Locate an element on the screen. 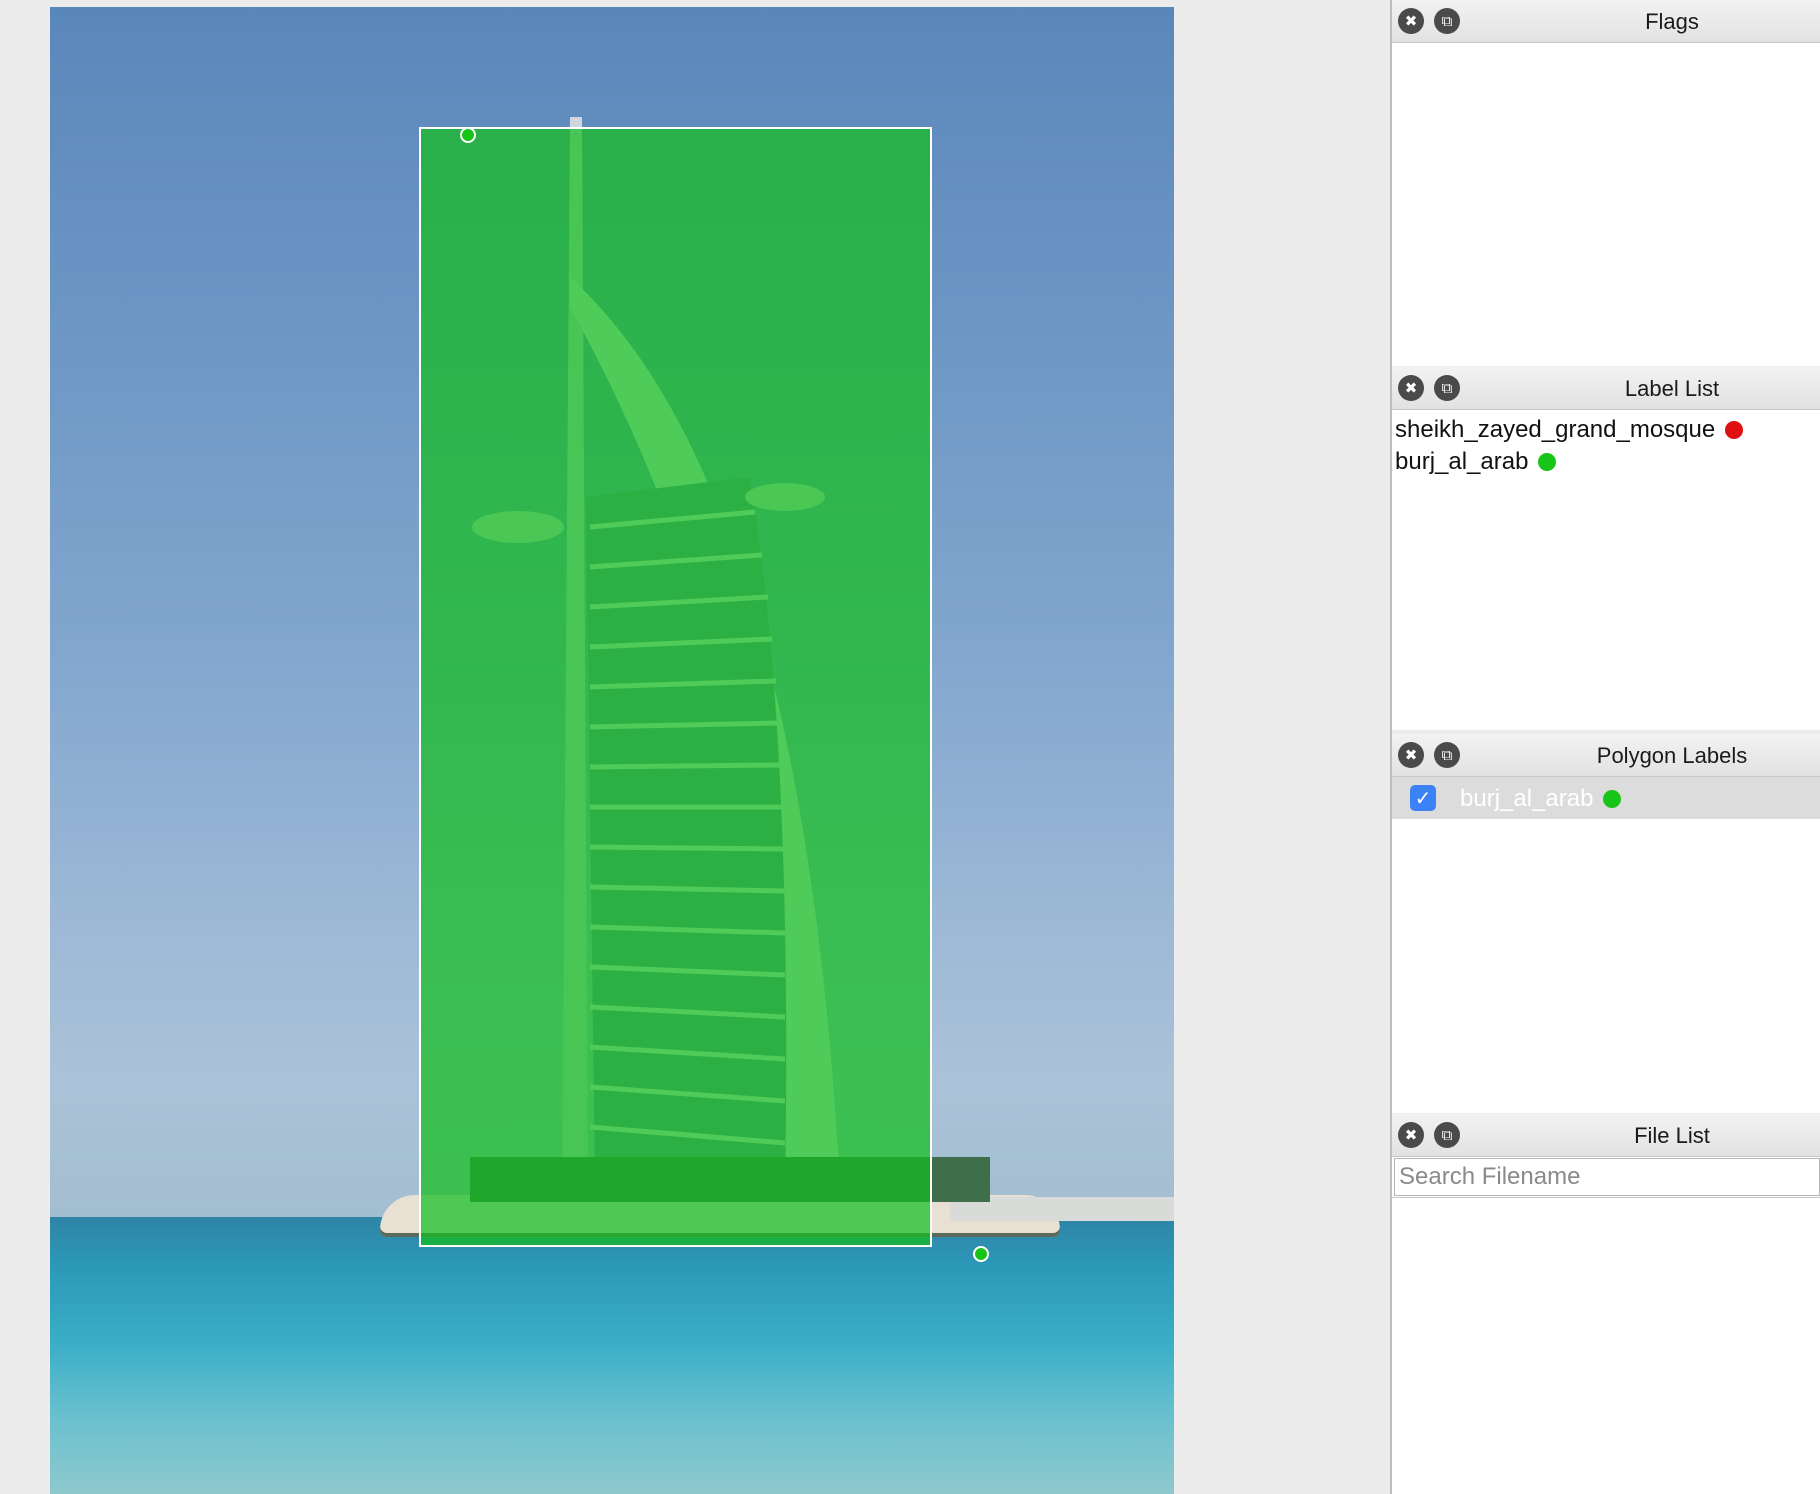 This screenshot has height=1494, width=1820. polygon-labels-list: ✓ burj_al_arab is located at coordinates (1606, 945).